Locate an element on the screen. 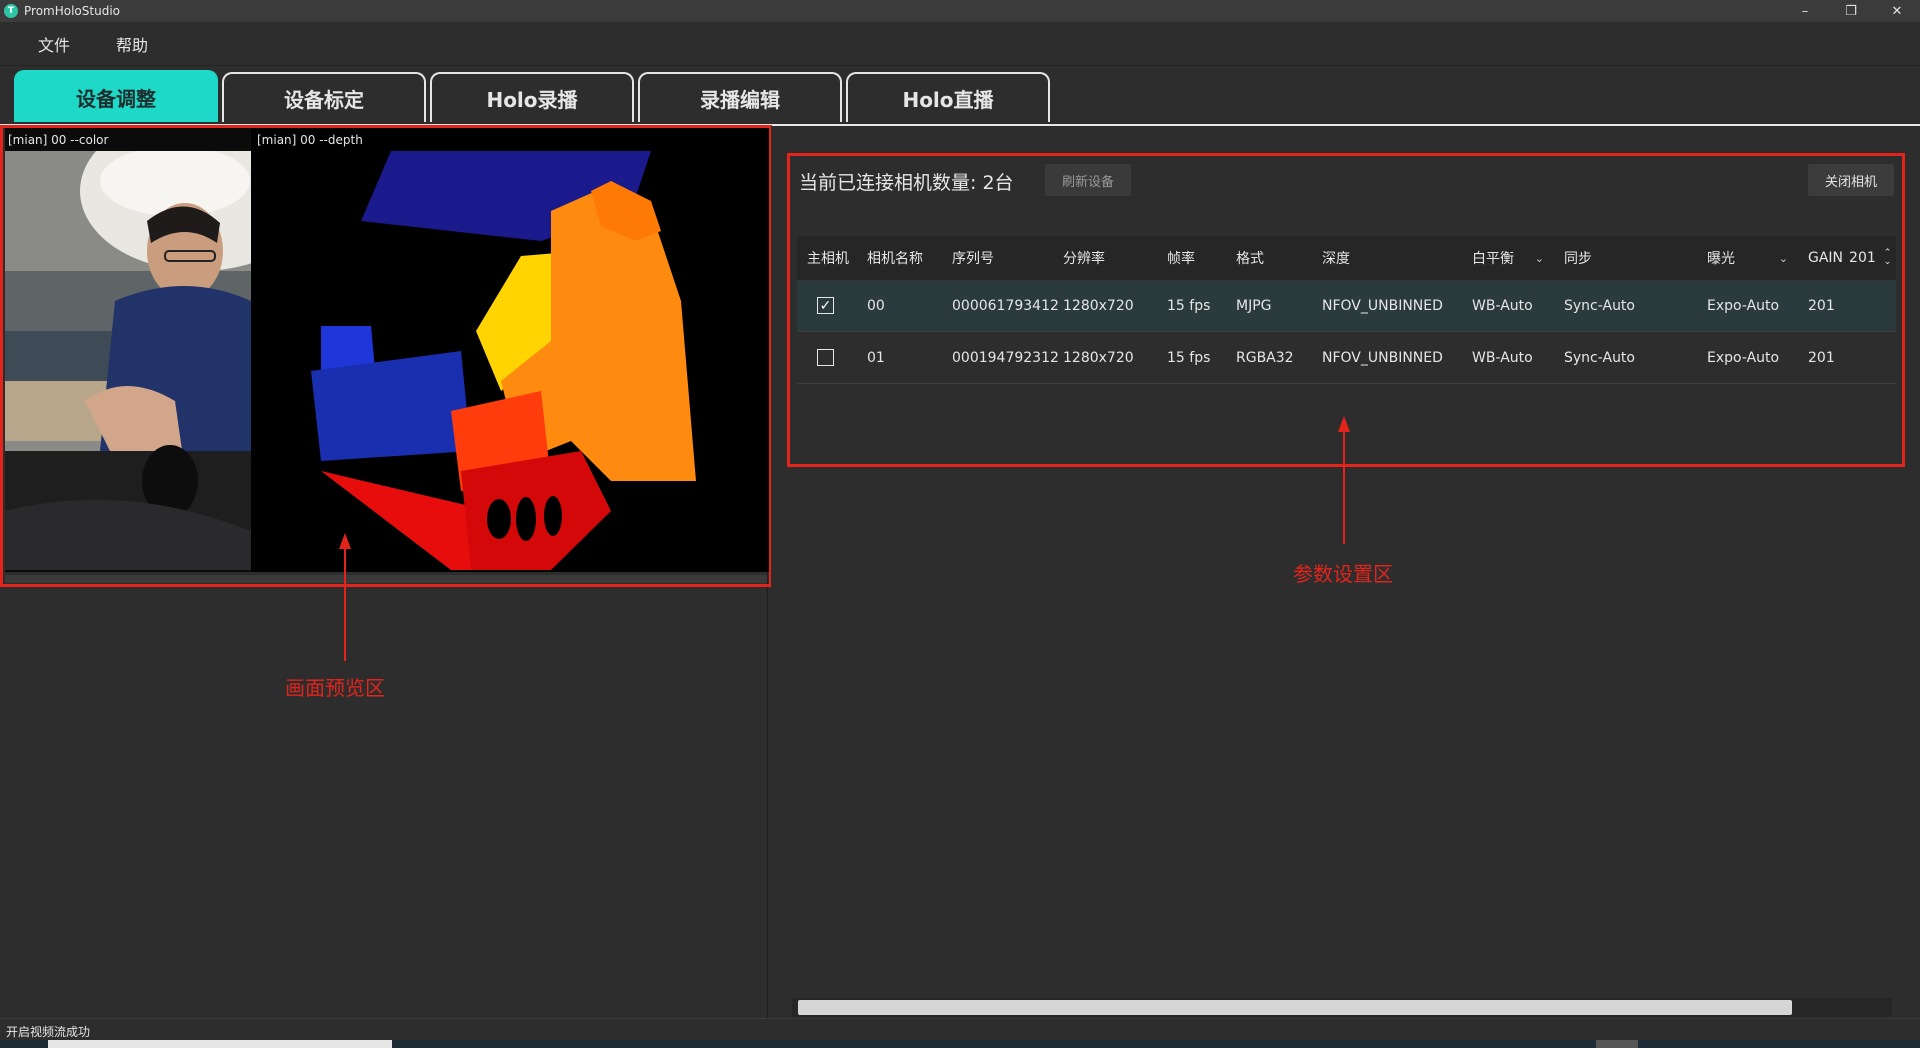 The image size is (1920, 1048). tab-device-calibration: 设备标定 is located at coordinates (324, 97).